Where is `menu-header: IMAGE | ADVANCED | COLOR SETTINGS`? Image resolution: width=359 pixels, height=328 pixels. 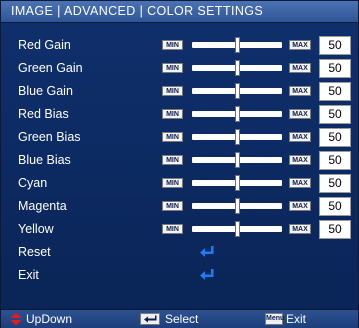
menu-header: IMAGE | ADVANCED | COLOR SETTINGS is located at coordinates (179, 12).